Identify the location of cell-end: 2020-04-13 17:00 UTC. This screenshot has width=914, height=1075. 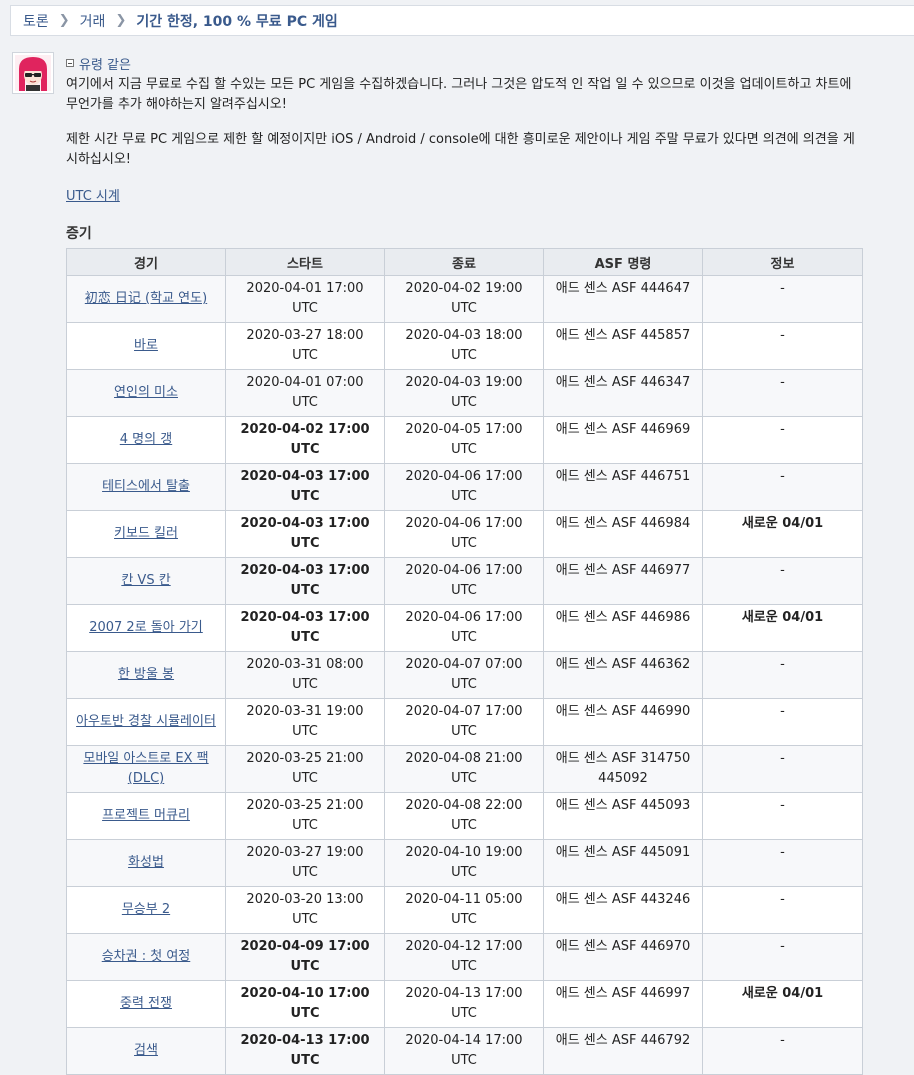
(464, 1004).